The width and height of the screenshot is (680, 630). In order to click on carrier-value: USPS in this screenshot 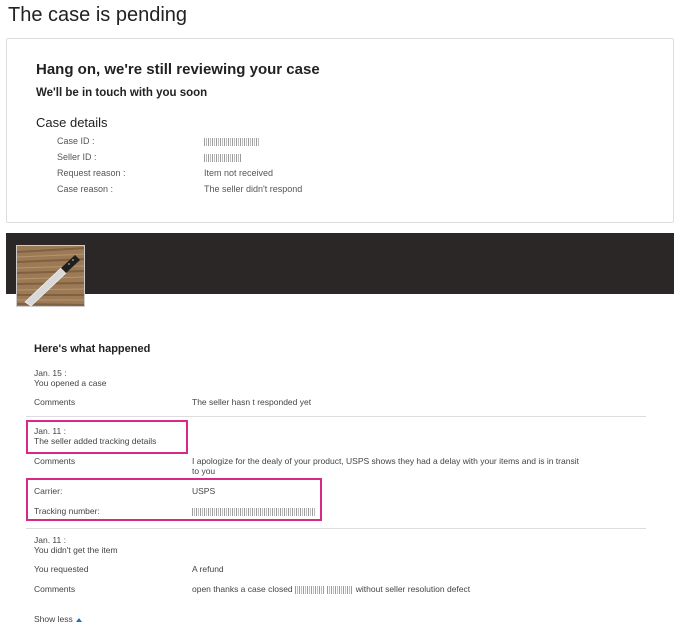, I will do `click(204, 491)`.